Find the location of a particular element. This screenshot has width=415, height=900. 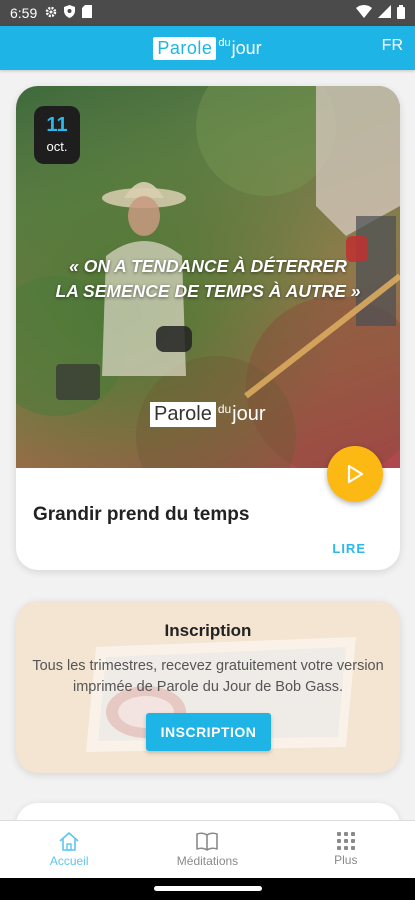

app-bar: Parole du jour FR is located at coordinates (207, 48).